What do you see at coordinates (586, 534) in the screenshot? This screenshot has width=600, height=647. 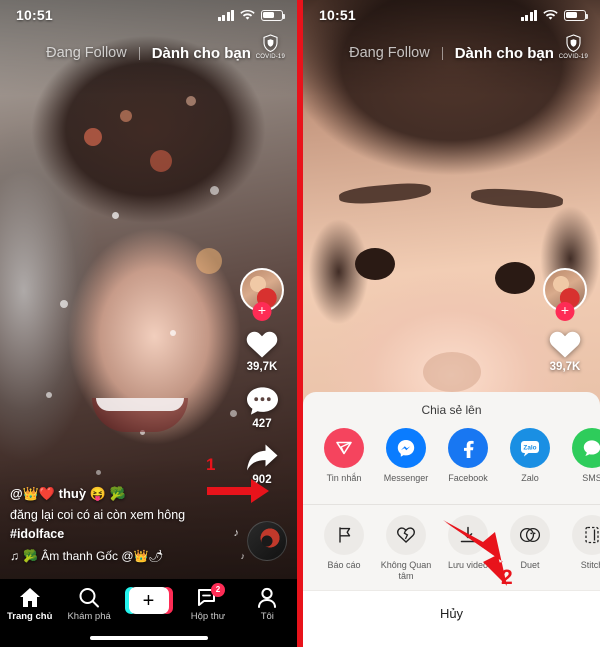 I see `stitch-icon` at bounding box center [586, 534].